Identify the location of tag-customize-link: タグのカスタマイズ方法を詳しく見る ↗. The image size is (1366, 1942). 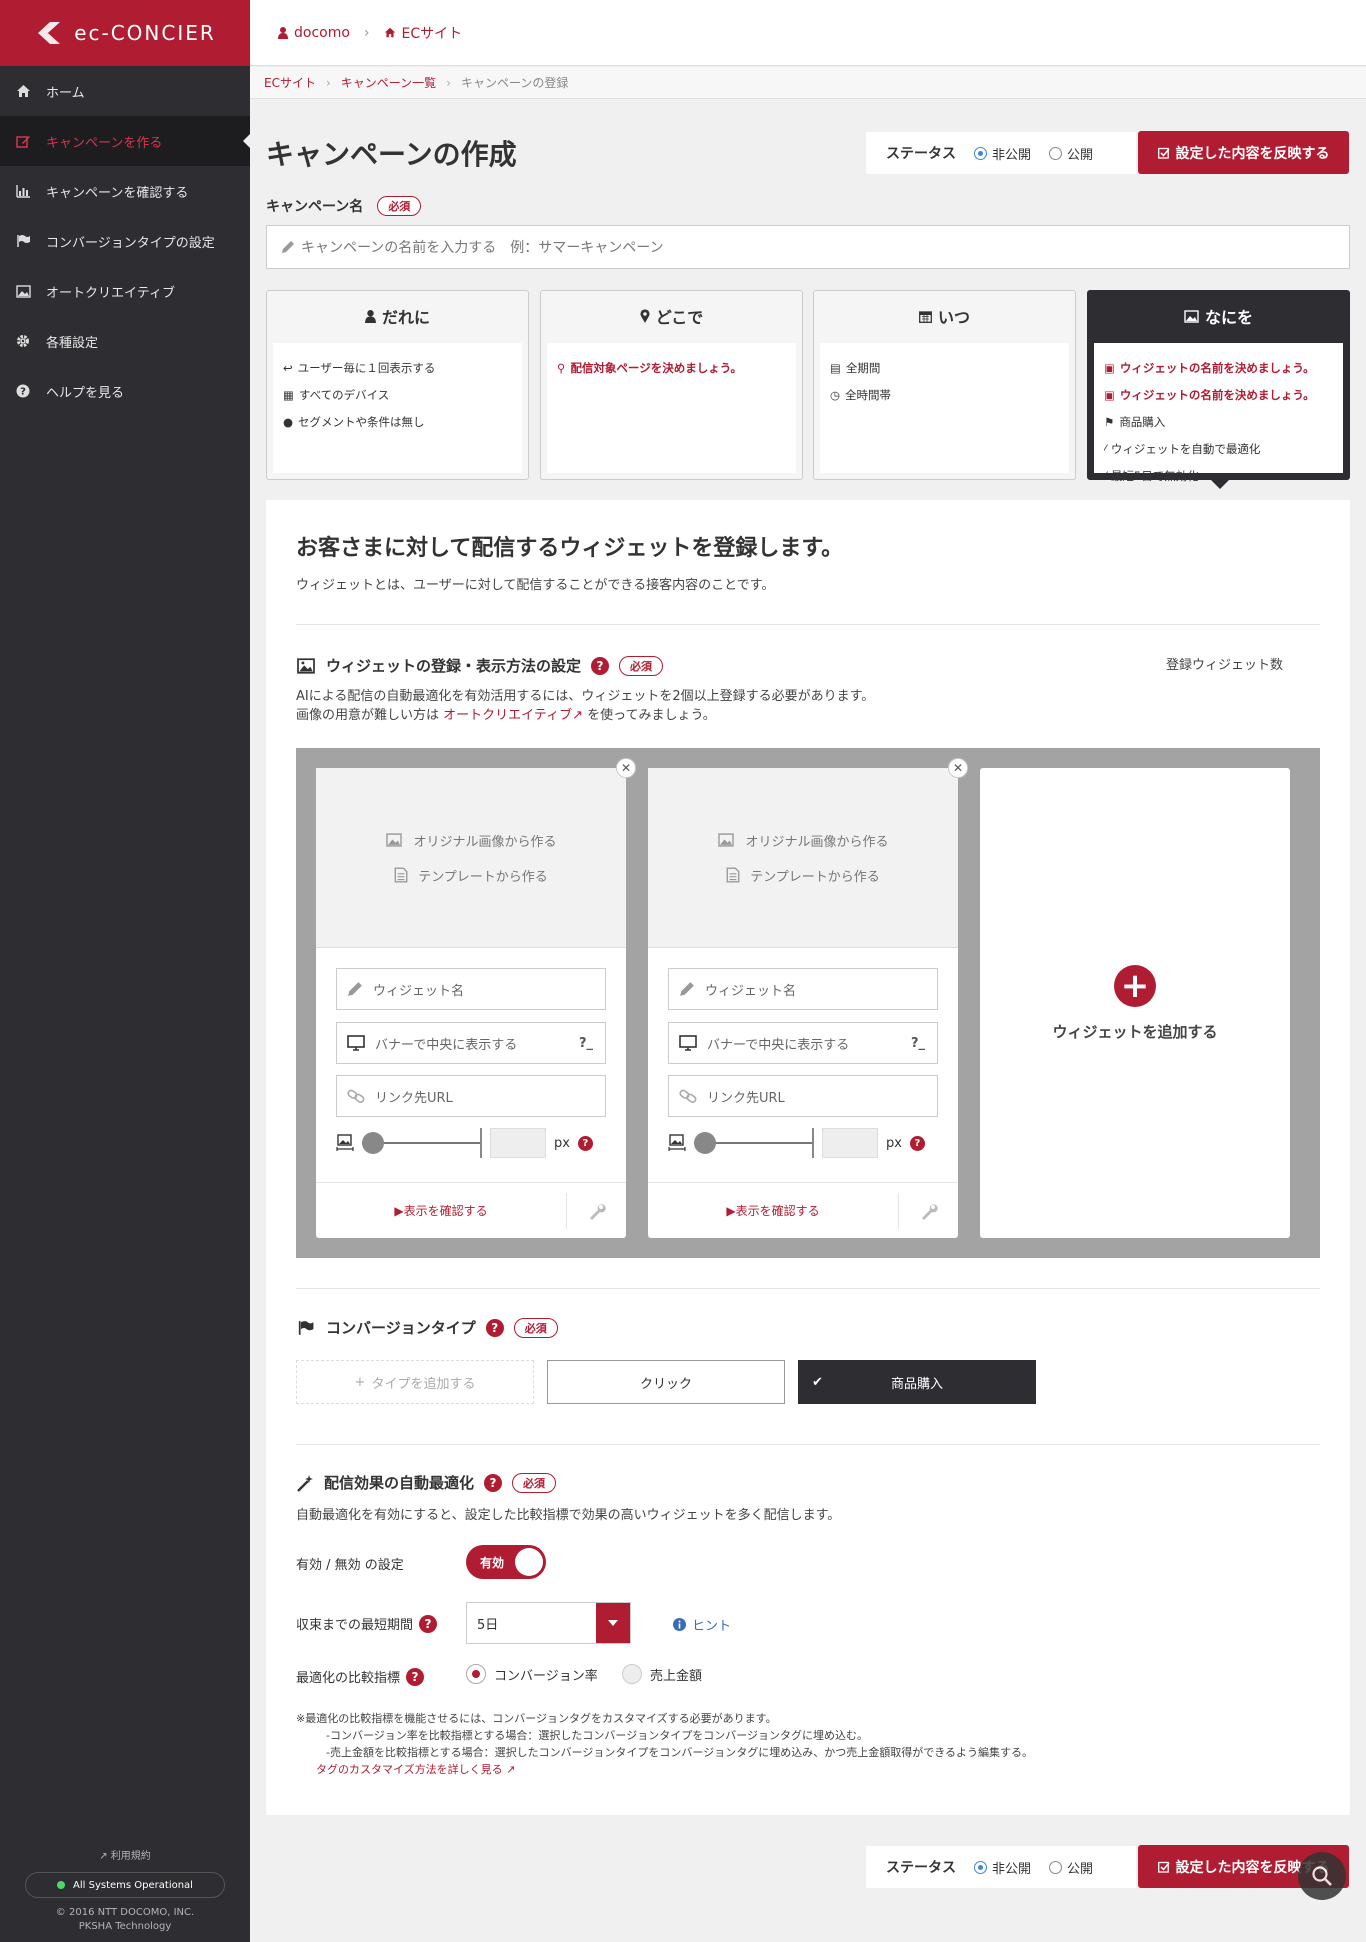
(405, 1769).